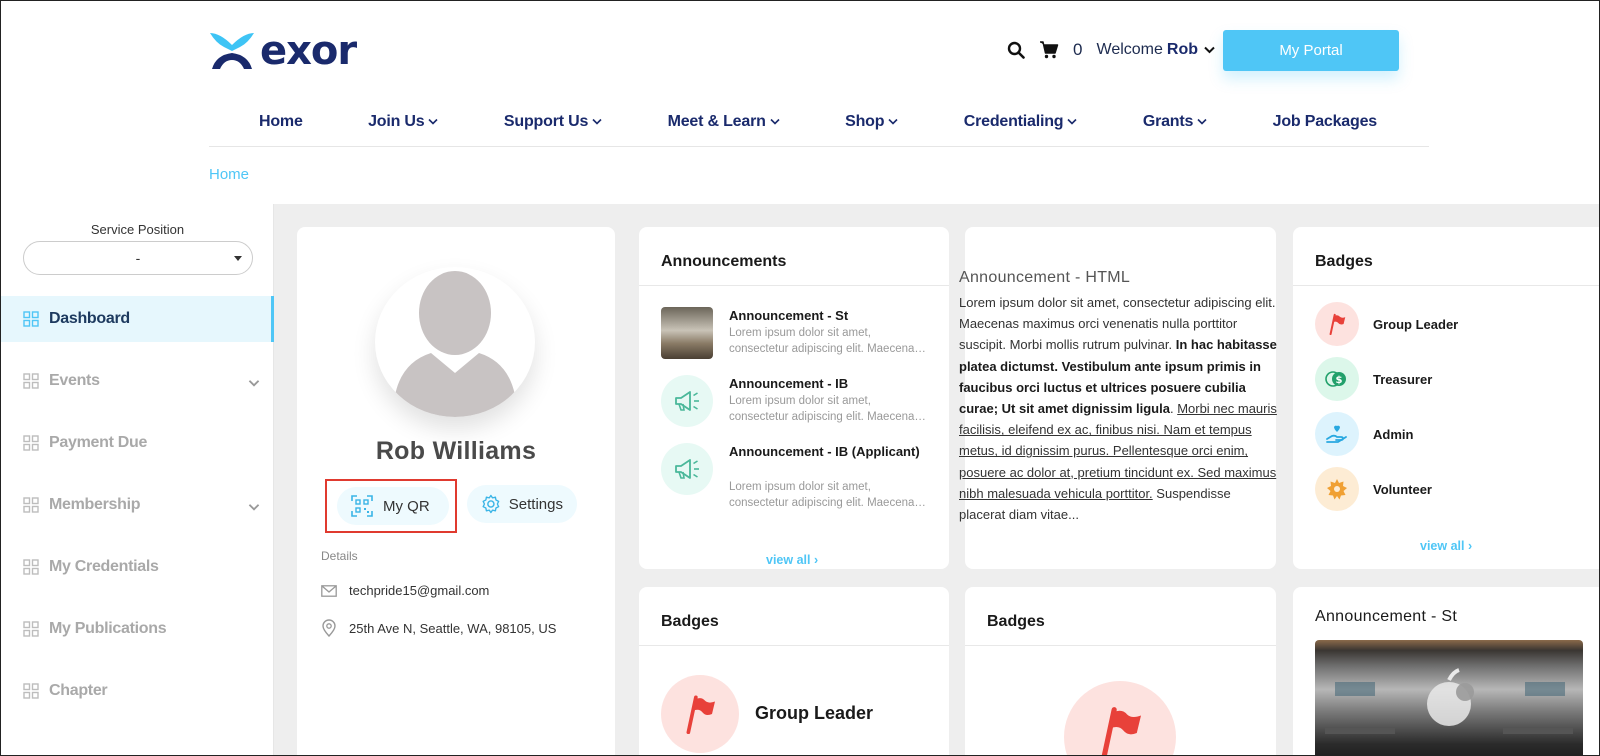 This screenshot has width=1600, height=756. Describe the element at coordinates (1373, 379) in the screenshot. I see `badge-item: $ Treasurer` at that location.